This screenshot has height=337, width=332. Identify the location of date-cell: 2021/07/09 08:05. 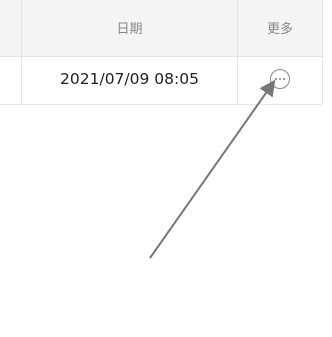
(129, 79).